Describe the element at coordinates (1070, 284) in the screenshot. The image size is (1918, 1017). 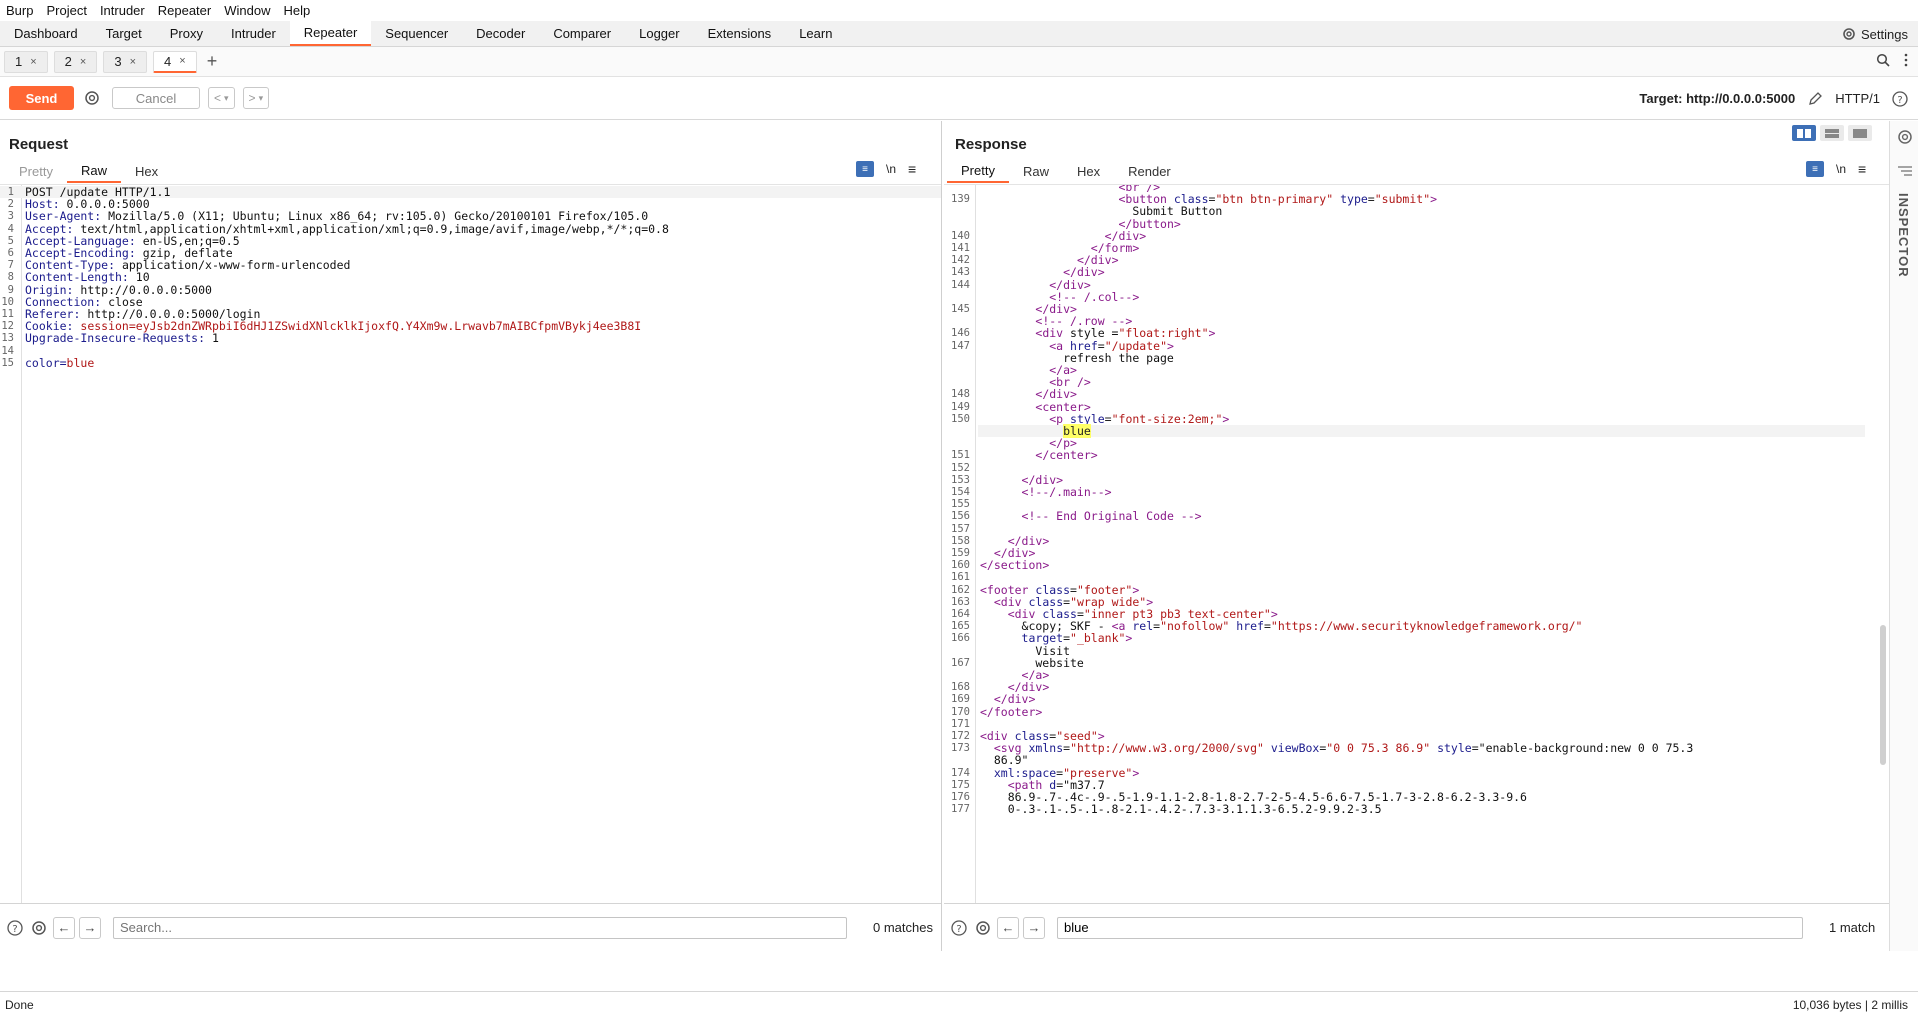
I see `response-line-text: </div>` at that location.